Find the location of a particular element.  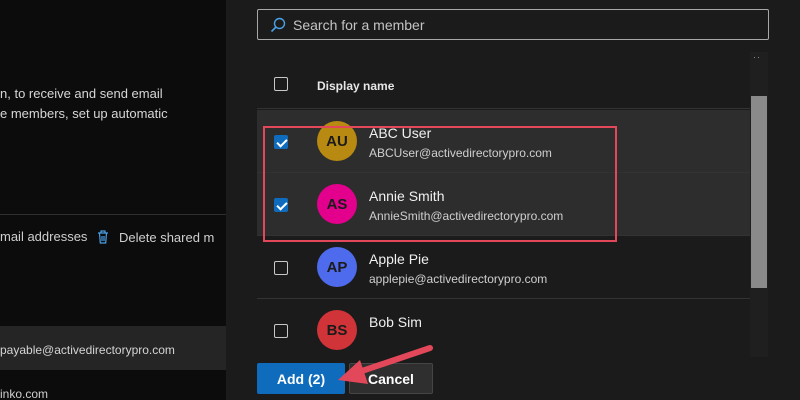

search-box is located at coordinates (513, 24).